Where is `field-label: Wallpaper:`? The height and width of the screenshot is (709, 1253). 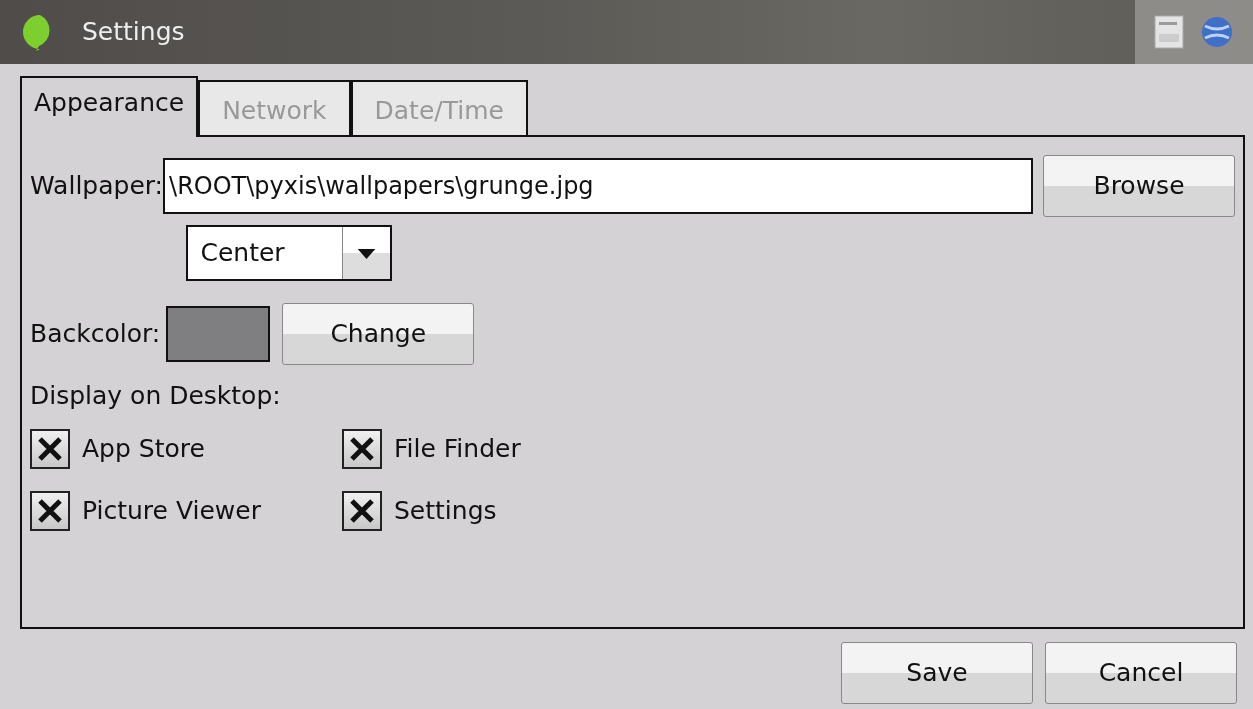 field-label: Wallpaper: is located at coordinates (97, 186).